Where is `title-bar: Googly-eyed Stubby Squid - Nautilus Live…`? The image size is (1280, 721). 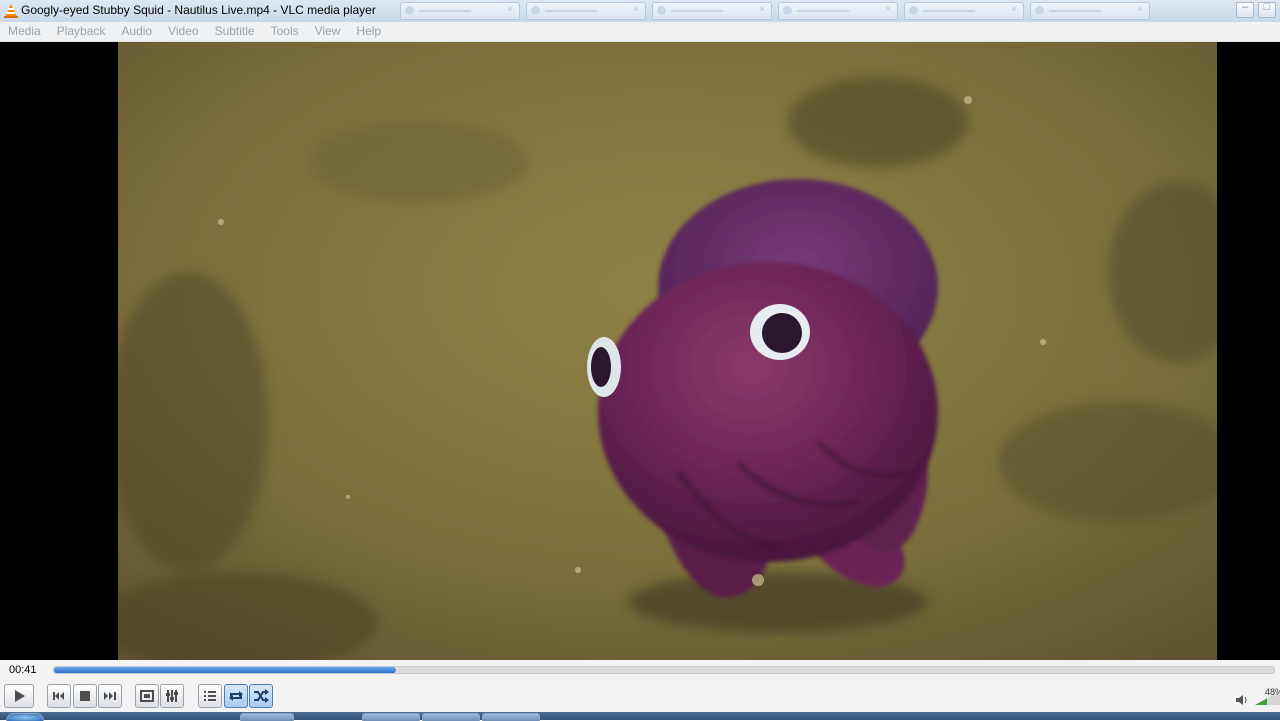
title-bar: Googly-eyed Stubby Squid - Nautilus Live… is located at coordinates (640, 11).